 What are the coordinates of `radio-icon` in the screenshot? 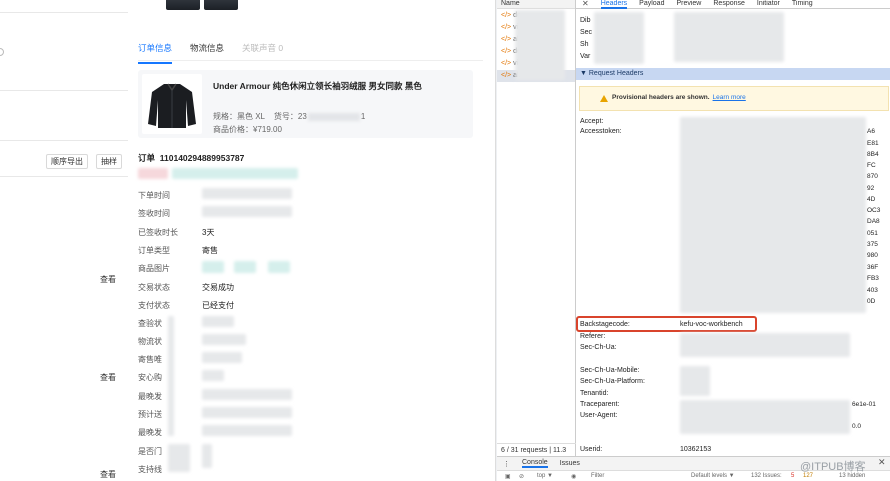 It's located at (2, 52).